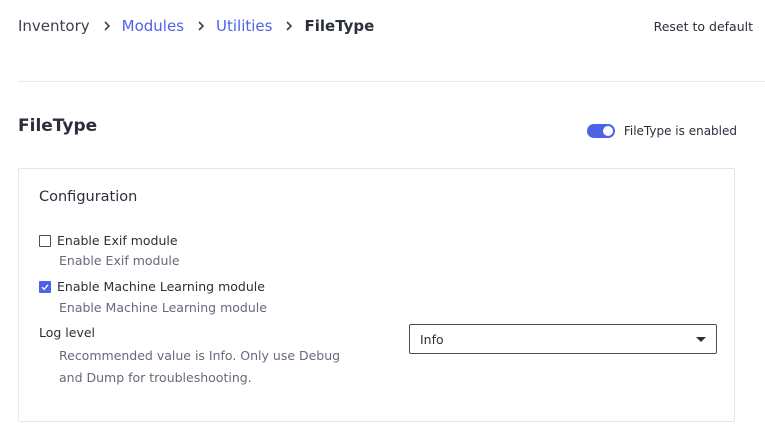 The width and height of the screenshot is (765, 431). Describe the element at coordinates (339, 26) in the screenshot. I see `breadcrumb-item-current: FileType` at that location.